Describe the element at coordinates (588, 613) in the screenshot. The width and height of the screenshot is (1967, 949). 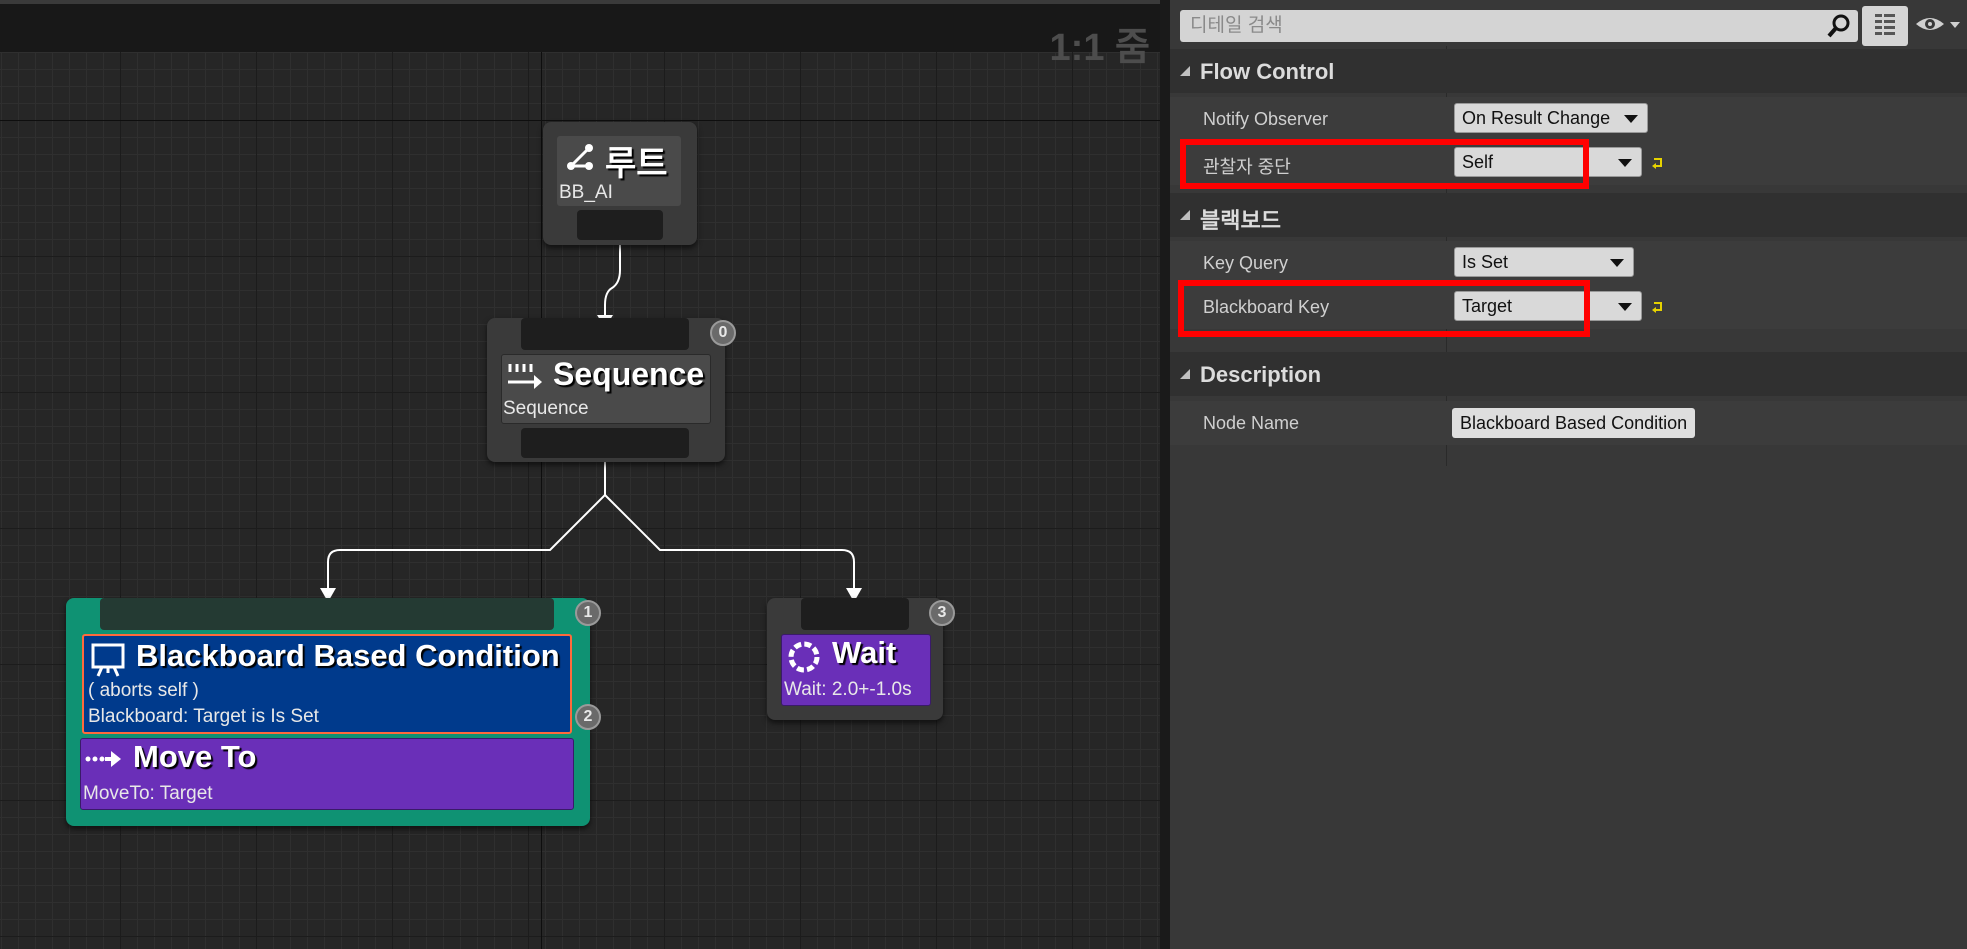
I see `move-to-index-badge: 1` at that location.